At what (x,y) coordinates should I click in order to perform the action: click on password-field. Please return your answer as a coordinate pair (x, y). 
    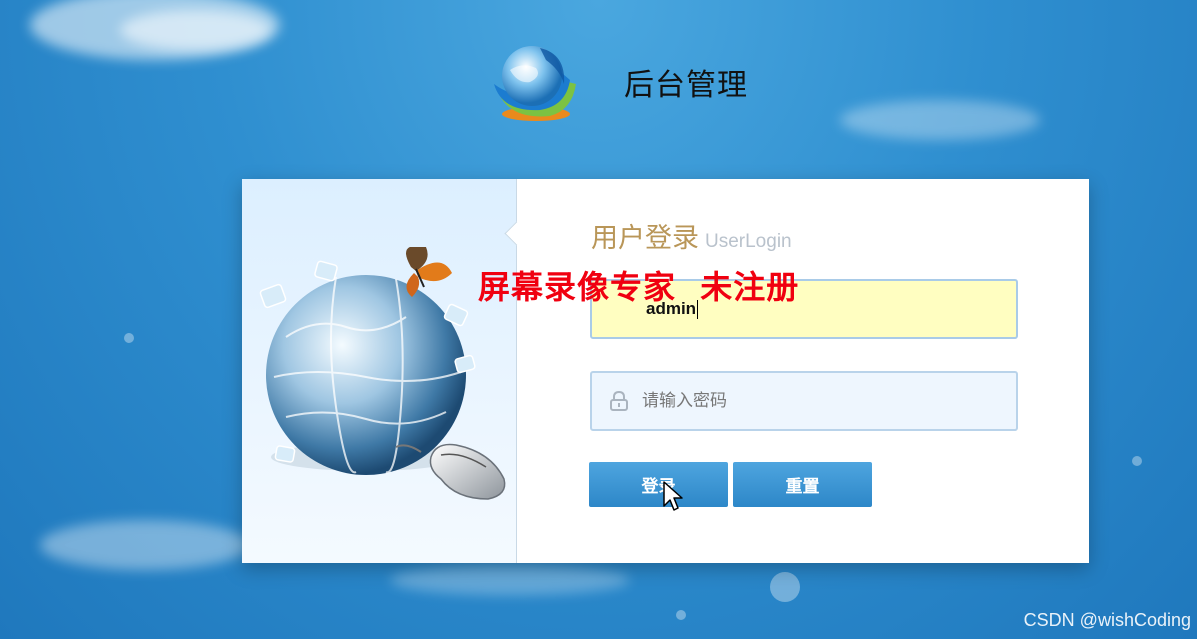
    Looking at the image, I should click on (804, 401).